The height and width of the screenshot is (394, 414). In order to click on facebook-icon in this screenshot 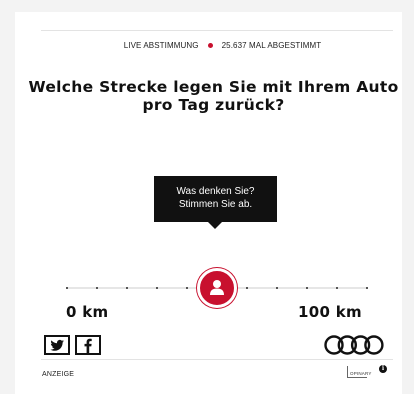, I will do `click(88, 345)`.